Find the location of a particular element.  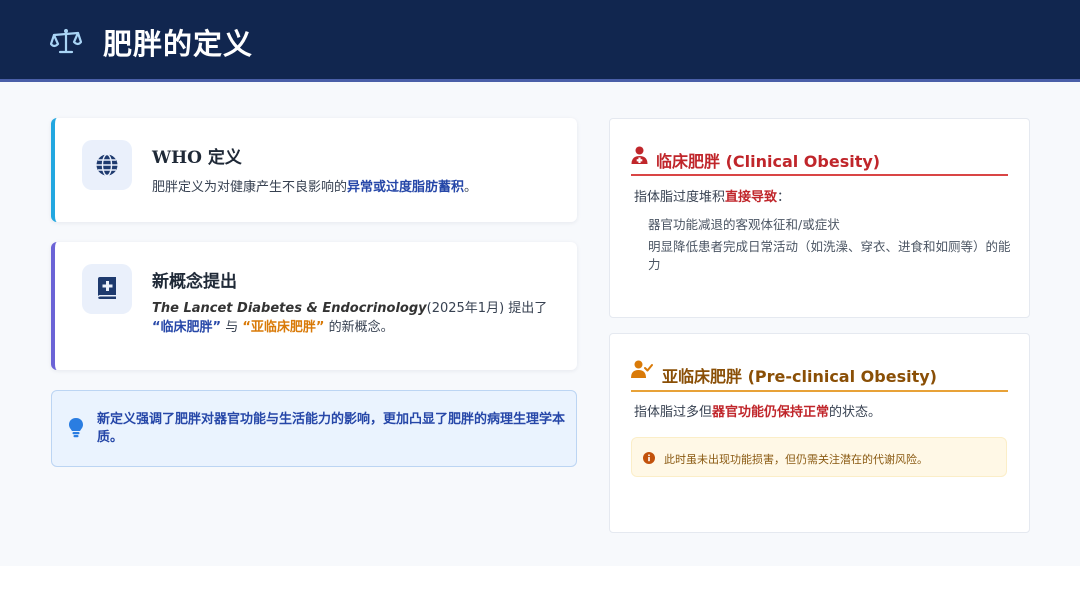

preclinical-lead-prefix: 指体脂过多但 is located at coordinates (673, 412).